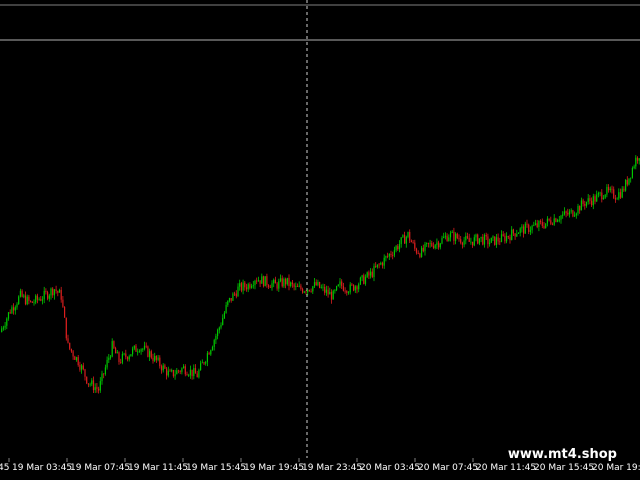  Describe the element at coordinates (4, 468) in the screenshot. I see `x-tick-label: 45` at that location.